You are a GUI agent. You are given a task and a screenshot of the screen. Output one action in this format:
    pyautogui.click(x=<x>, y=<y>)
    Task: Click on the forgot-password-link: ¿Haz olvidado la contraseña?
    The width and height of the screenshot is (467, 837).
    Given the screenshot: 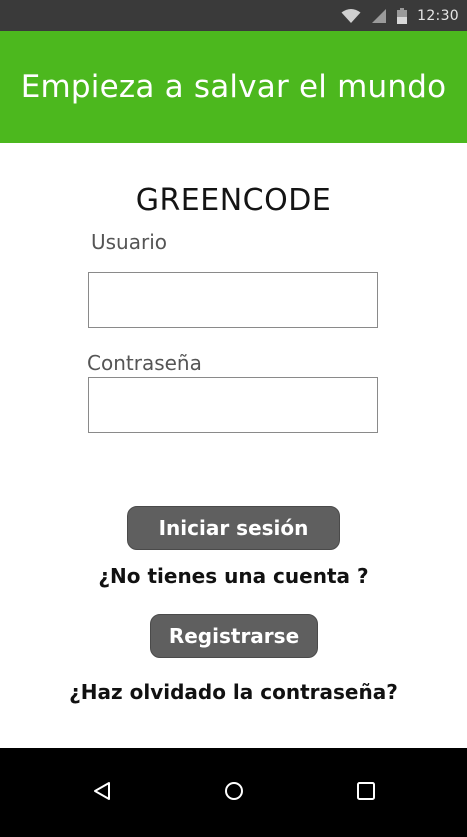 What is the action you would take?
    pyautogui.click(x=233, y=692)
    